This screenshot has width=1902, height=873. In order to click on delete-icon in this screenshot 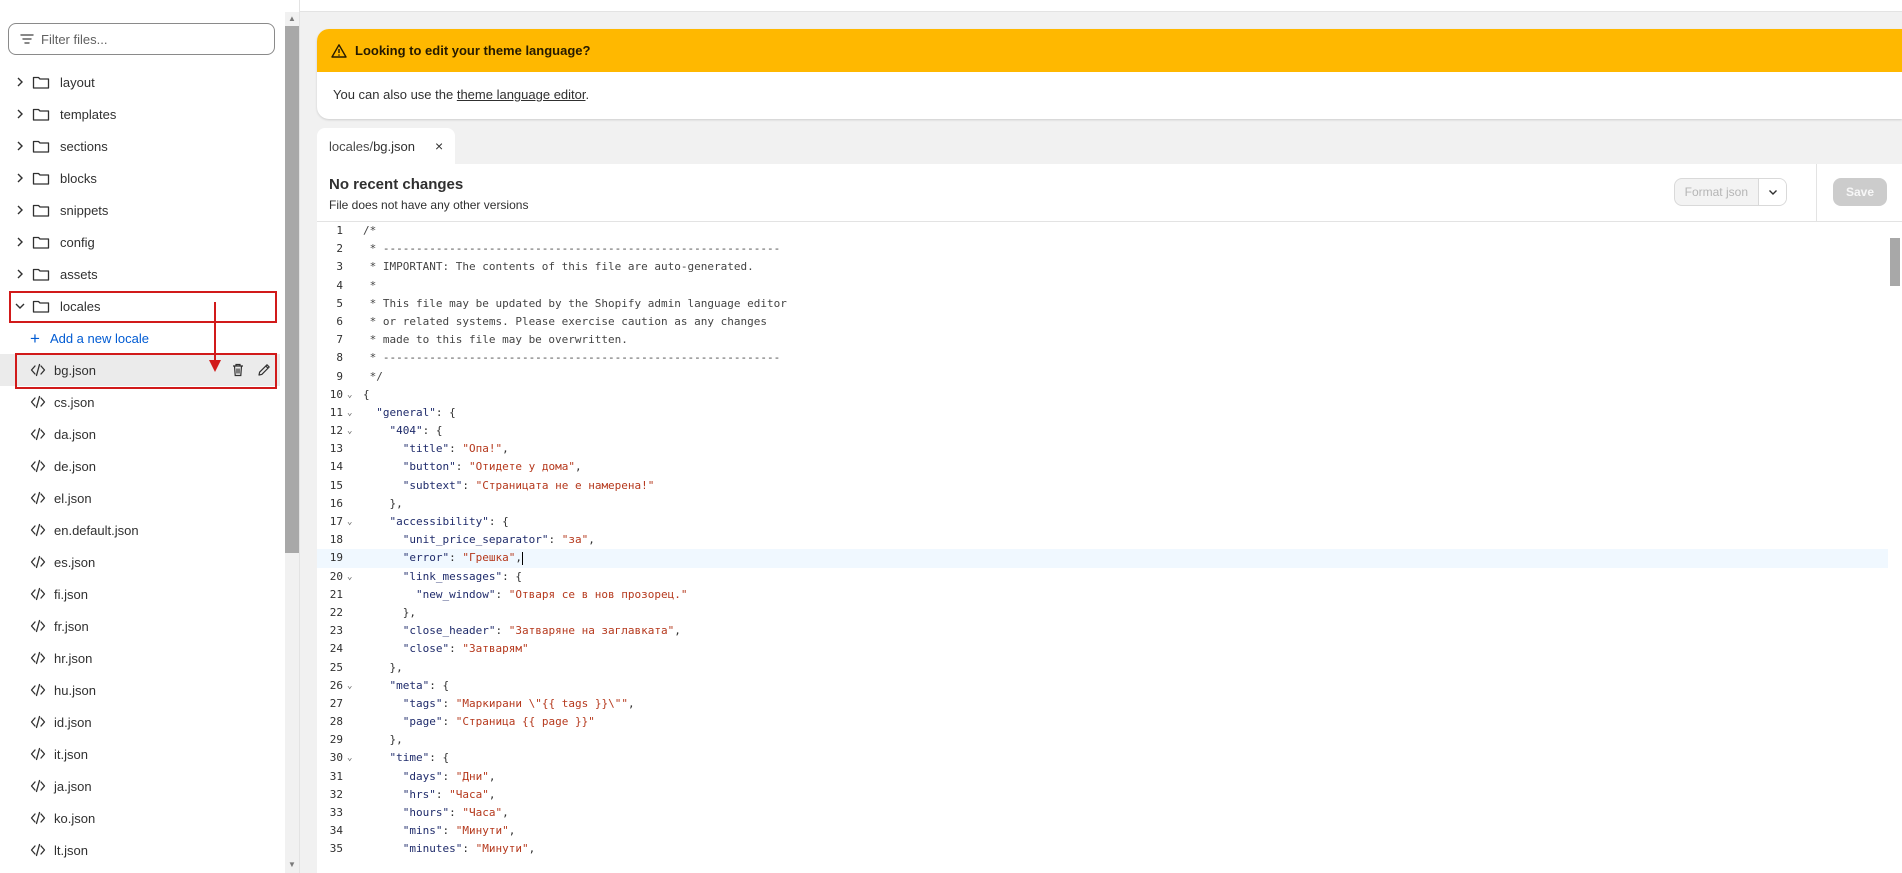, I will do `click(238, 370)`.